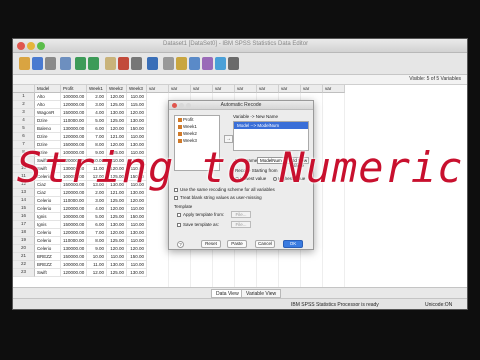 The height and width of the screenshot is (360, 480). What do you see at coordinates (197, 133) in the screenshot?
I see `variable-list-item: Week2` at bounding box center [197, 133].